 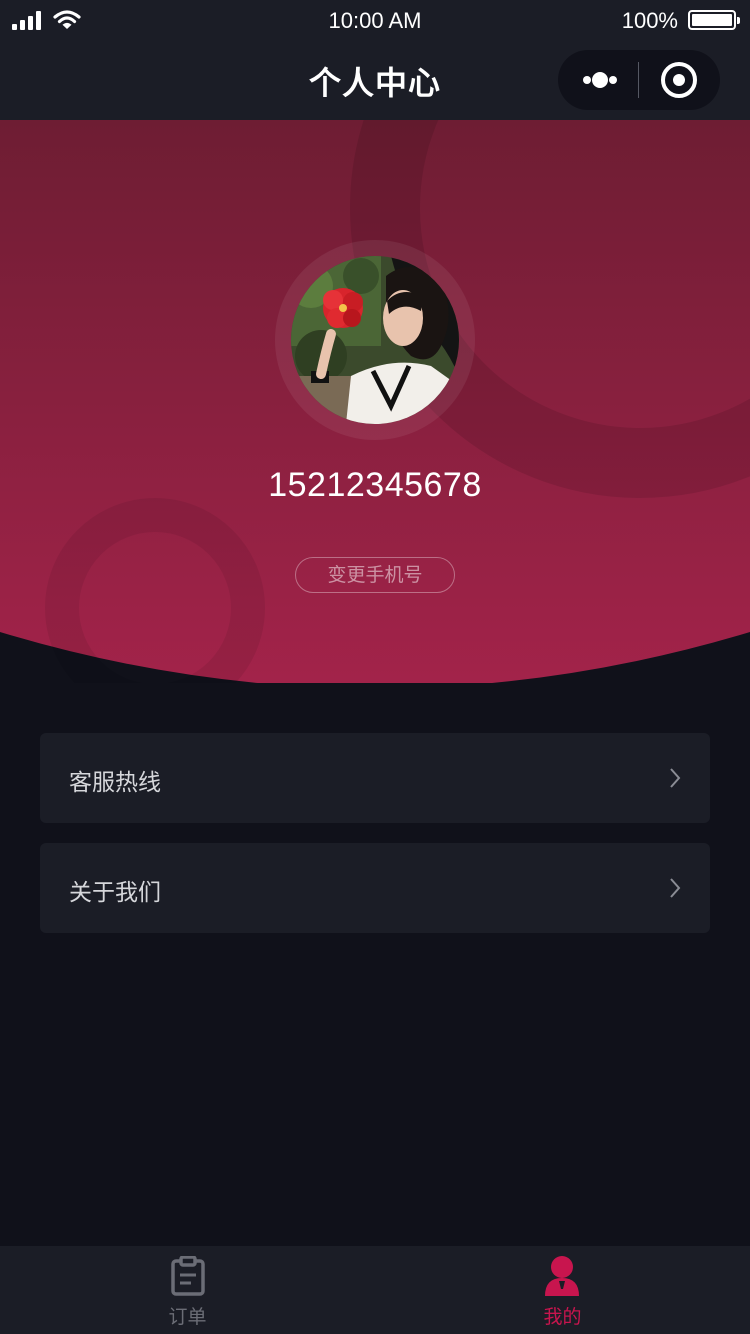 I want to click on battery-level, so click(x=712, y=20).